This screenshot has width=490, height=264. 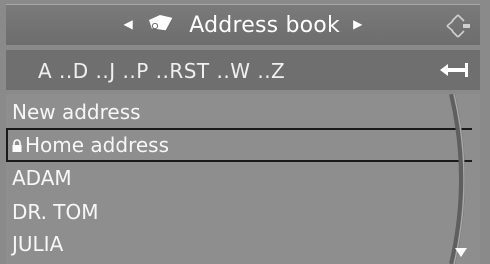 What do you see at coordinates (76, 112) in the screenshot?
I see `list-item-label: New address` at bounding box center [76, 112].